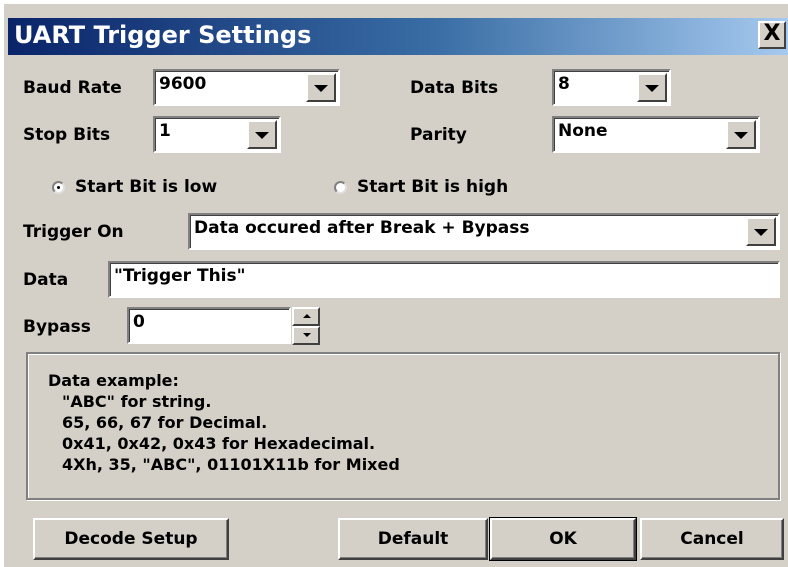 Image resolution: width=788 pixels, height=567 pixels. I want to click on data-bits-label: Data Bits, so click(454, 88).